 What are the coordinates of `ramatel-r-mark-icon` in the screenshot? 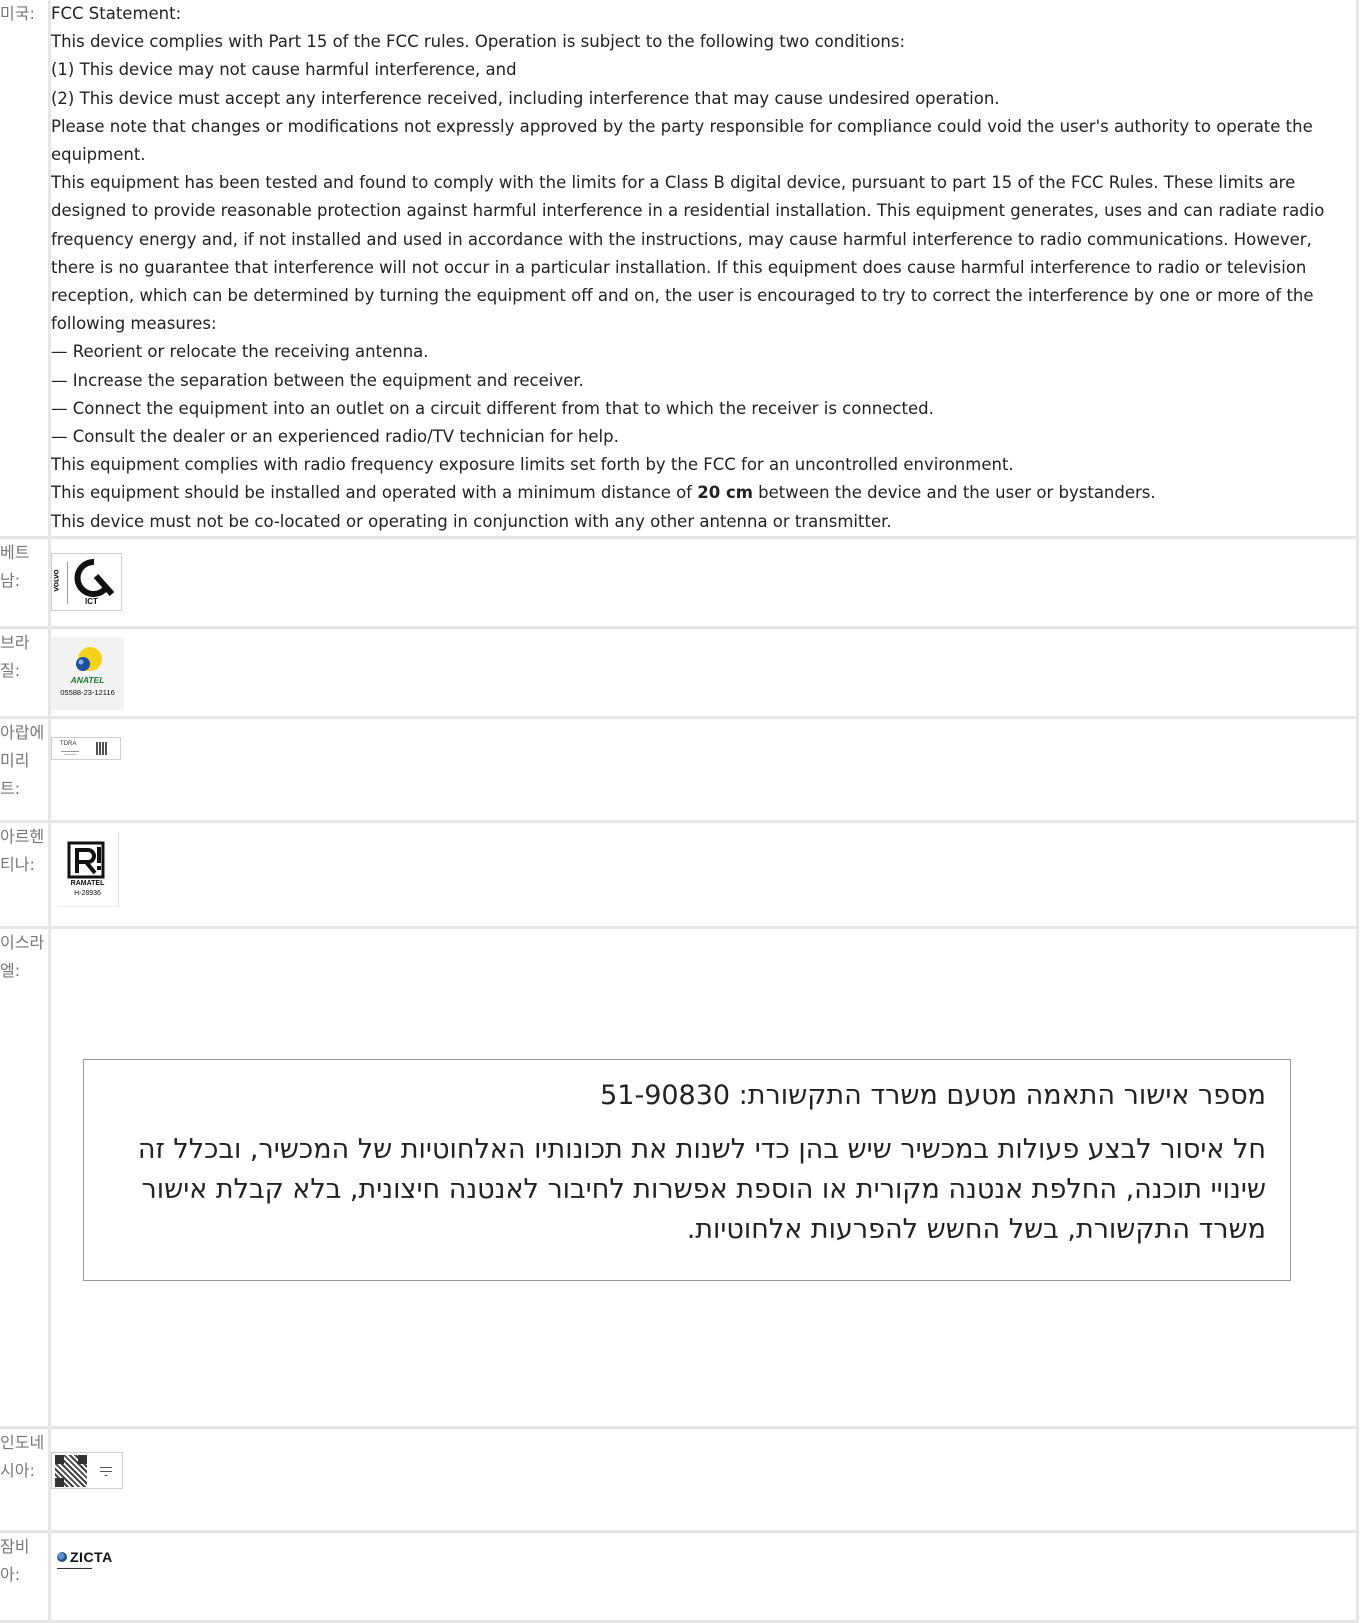 It's located at (86, 860).